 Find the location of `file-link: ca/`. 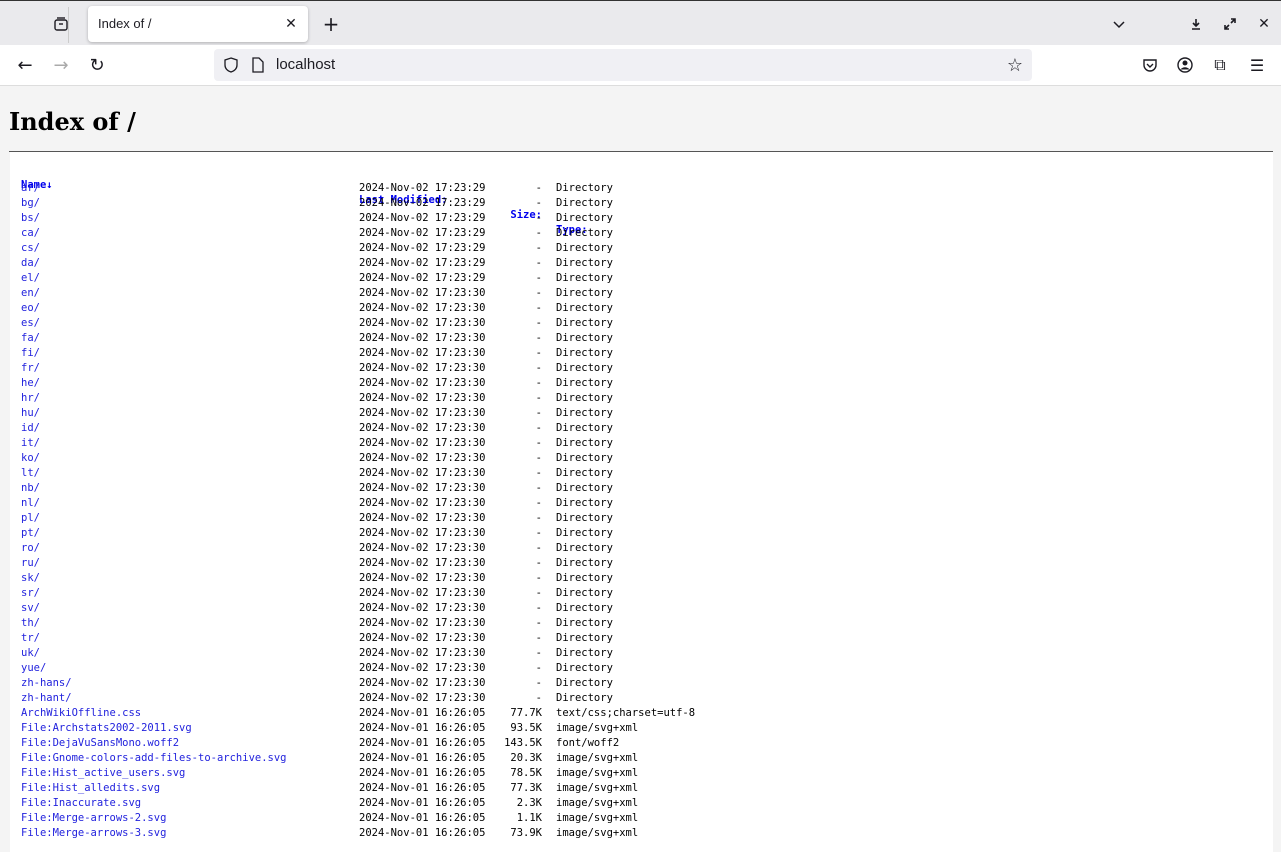

file-link: ca/ is located at coordinates (30, 233).